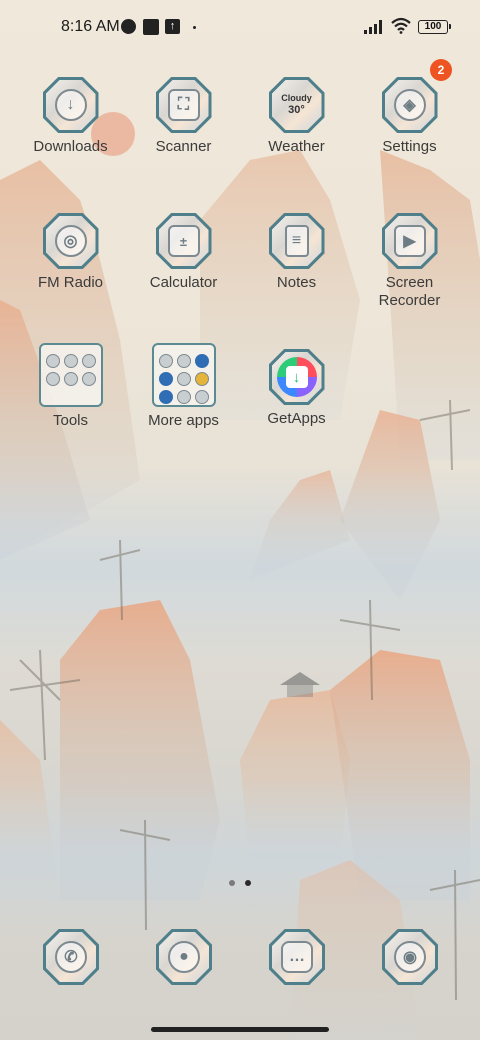 This screenshot has height=1040, width=480. I want to click on app-label: GetApps, so click(296, 418).